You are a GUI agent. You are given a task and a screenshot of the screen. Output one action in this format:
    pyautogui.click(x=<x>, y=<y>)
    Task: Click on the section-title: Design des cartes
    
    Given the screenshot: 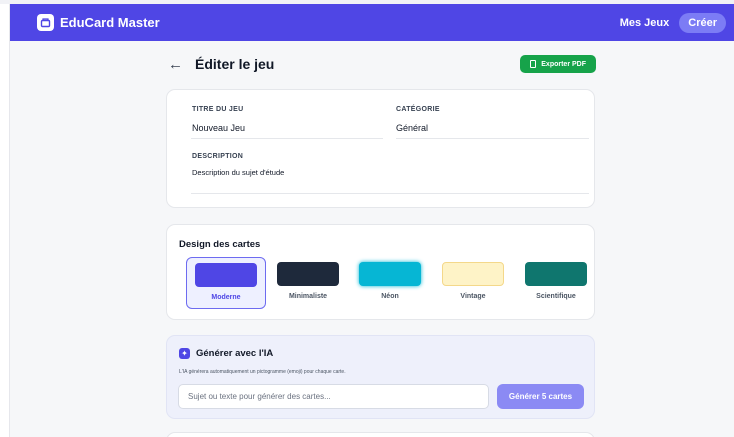 What is the action you would take?
    pyautogui.click(x=220, y=244)
    